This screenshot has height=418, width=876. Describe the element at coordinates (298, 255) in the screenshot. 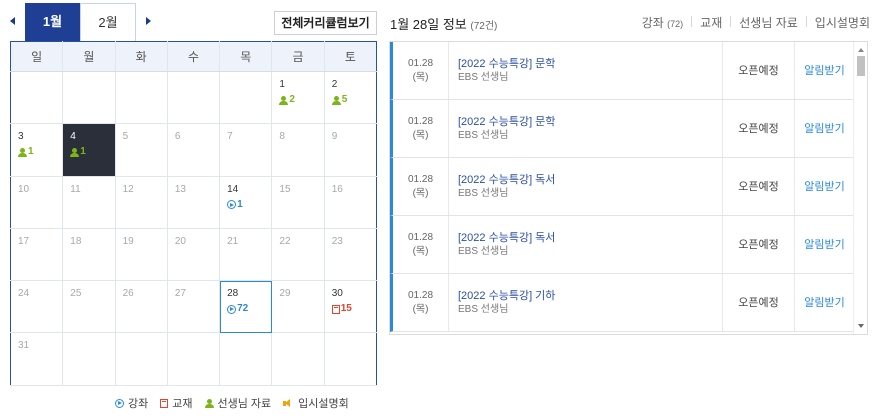

I see `calendar-day-22: 22` at that location.